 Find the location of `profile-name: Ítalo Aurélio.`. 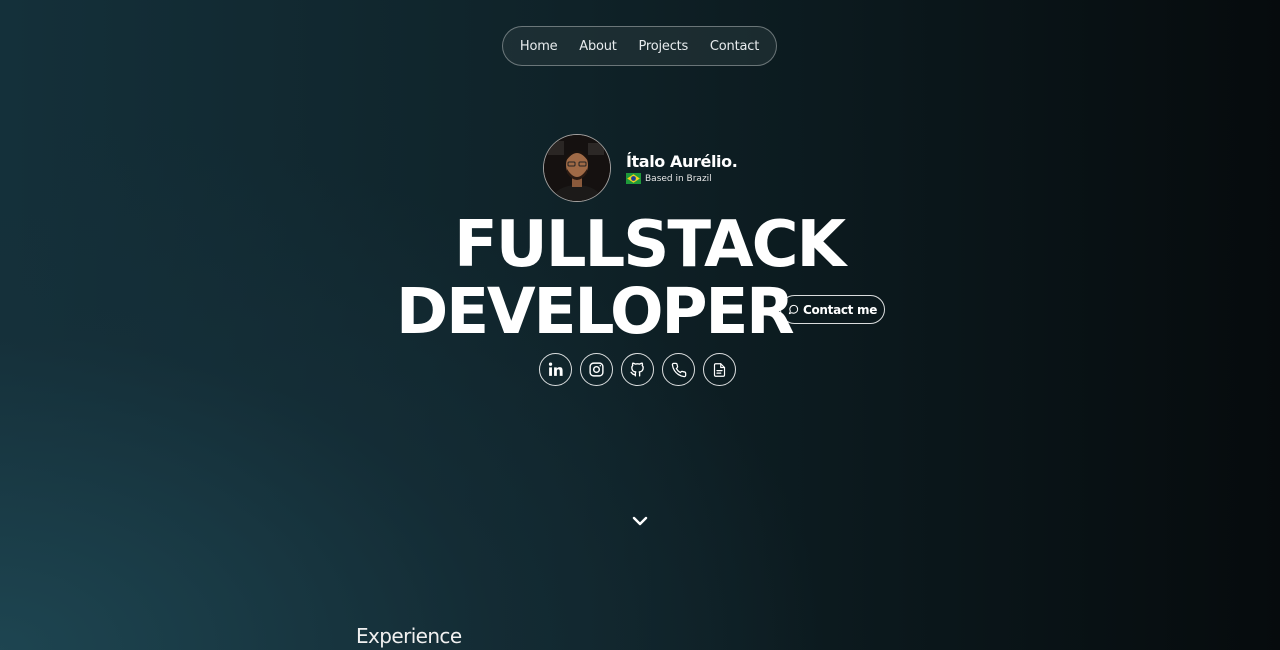

profile-name: Ítalo Aurélio. is located at coordinates (682, 161).